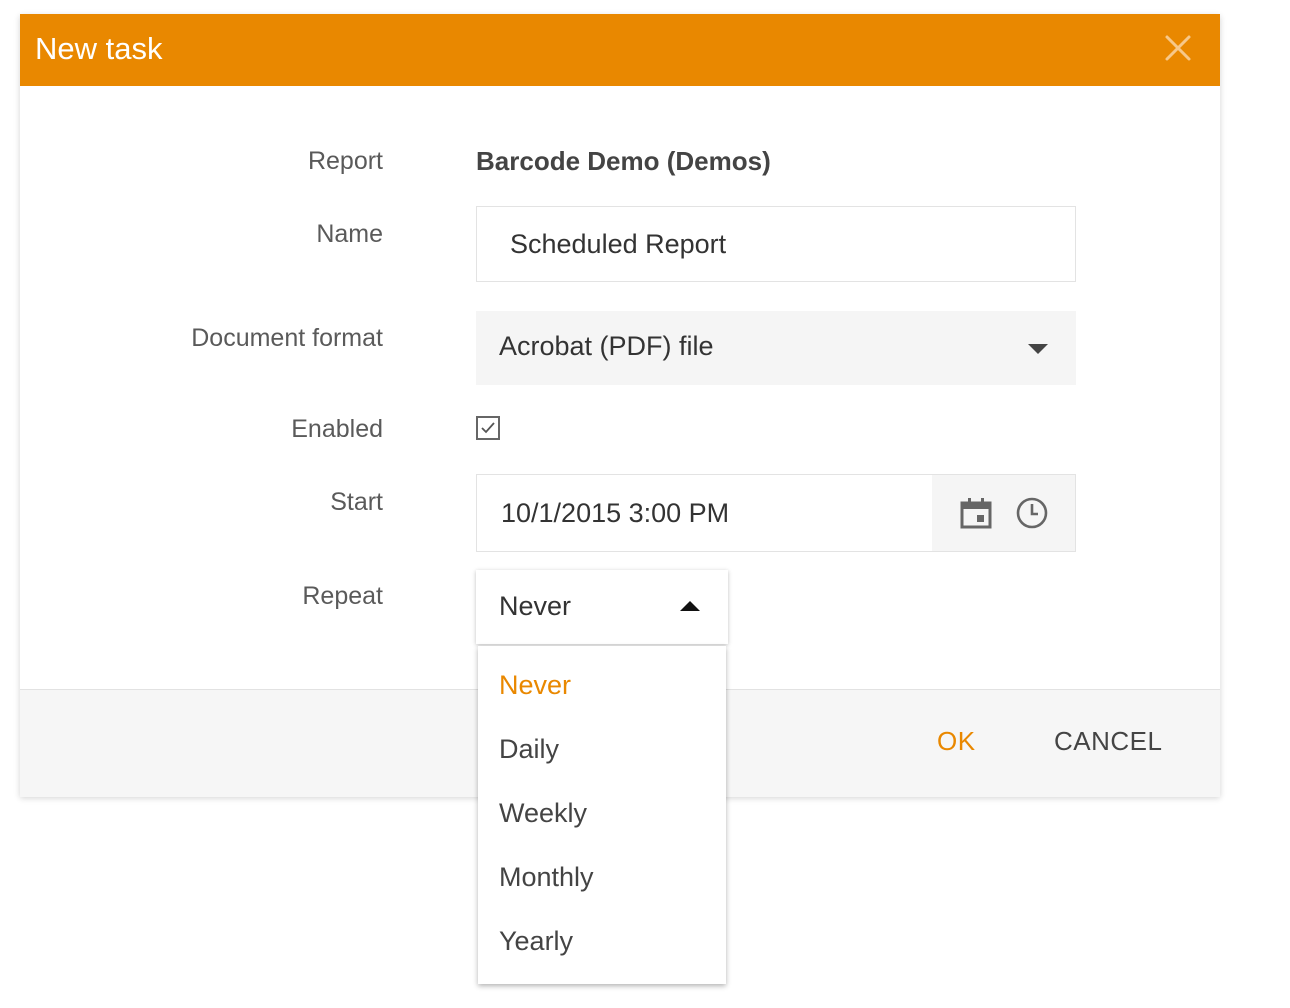 The image size is (1290, 1008). What do you see at coordinates (345, 161) in the screenshot?
I see `report-label: Report` at bounding box center [345, 161].